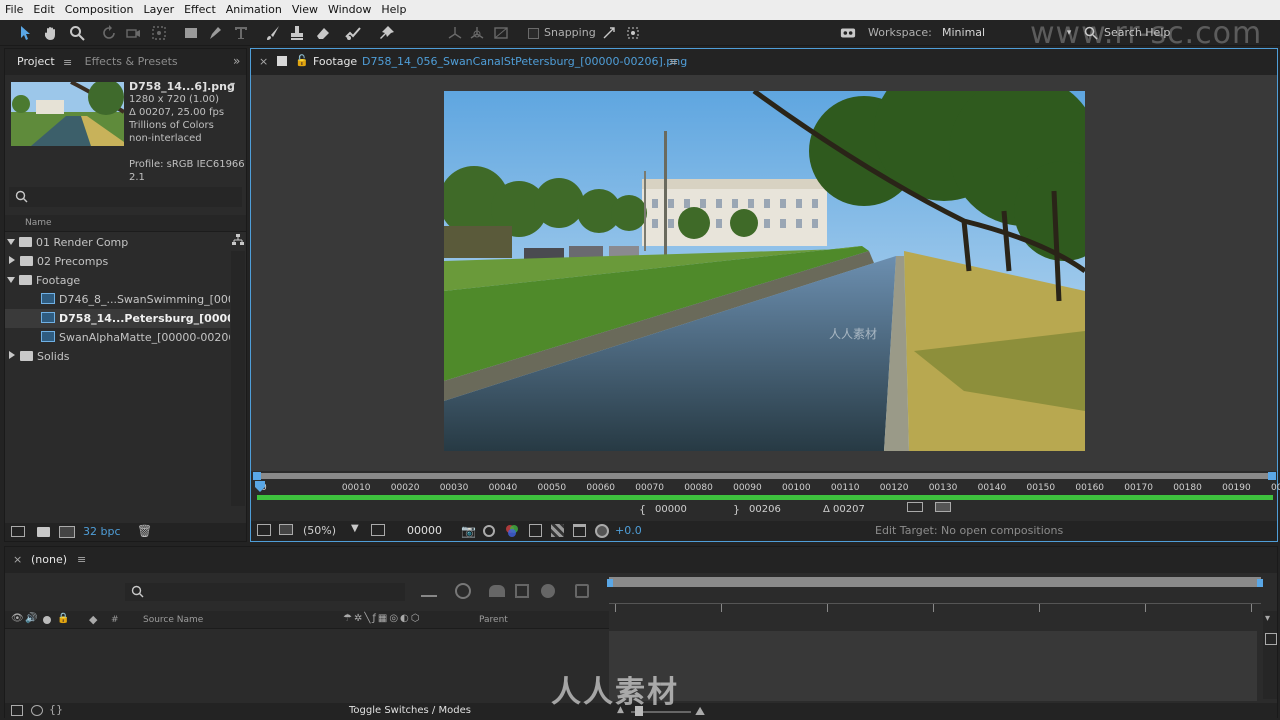  Describe the element at coordinates (582, 591) in the screenshot. I see `graph-editor-icon` at that location.